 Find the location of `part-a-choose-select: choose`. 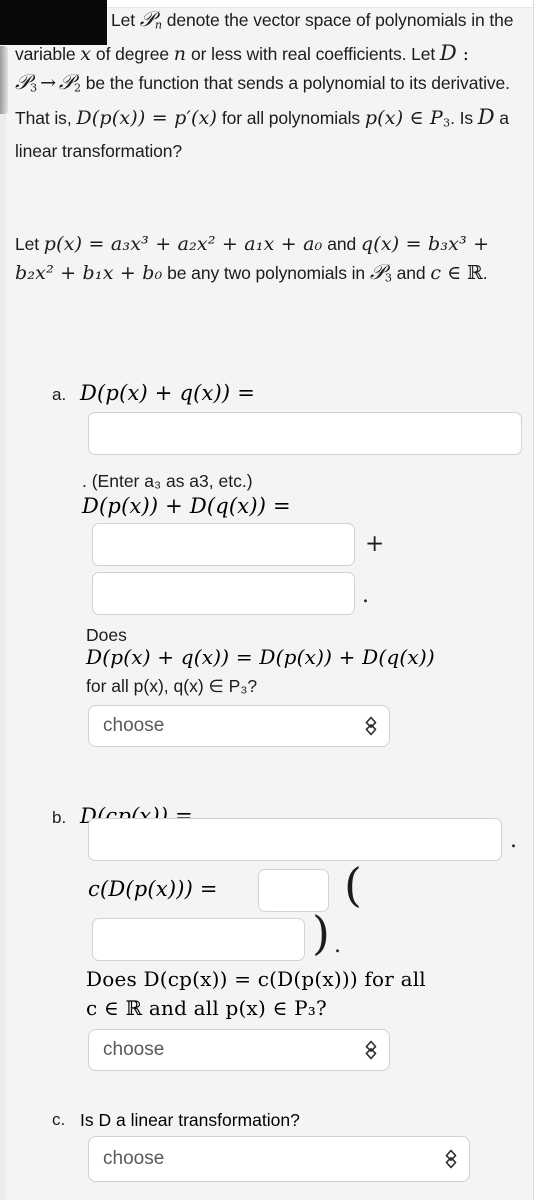

part-a-choose-select: choose is located at coordinates (239, 726).